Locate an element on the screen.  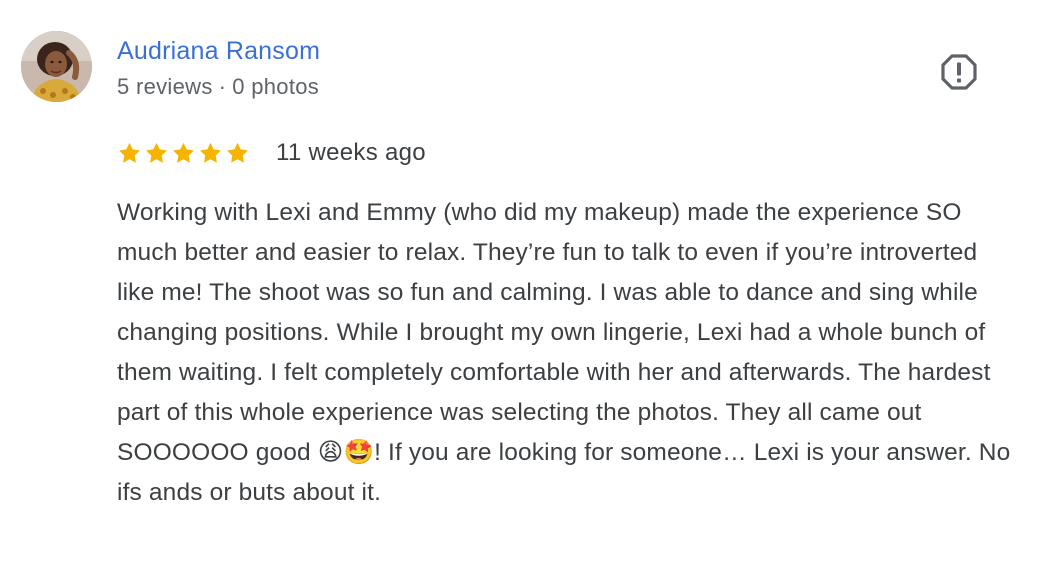
author-meta: 5 reviews · 0 photos is located at coordinates (218, 87).